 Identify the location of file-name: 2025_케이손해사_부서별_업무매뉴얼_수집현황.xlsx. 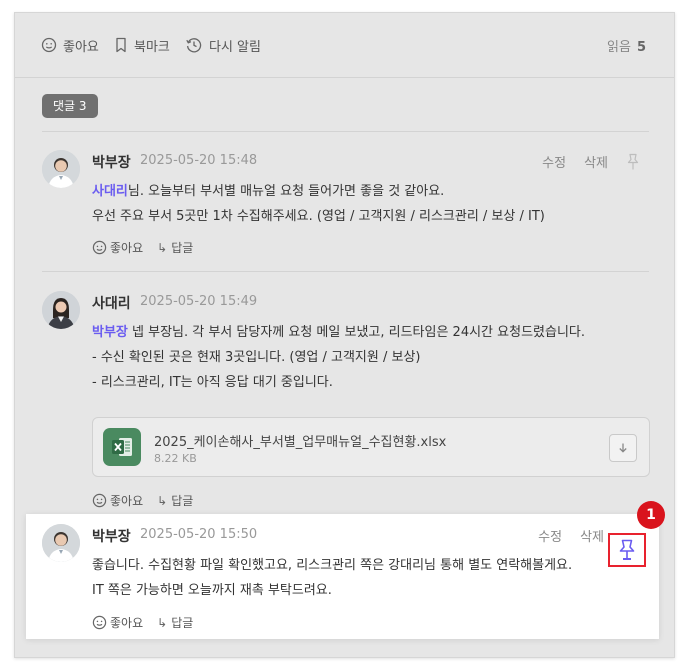
(300, 442).